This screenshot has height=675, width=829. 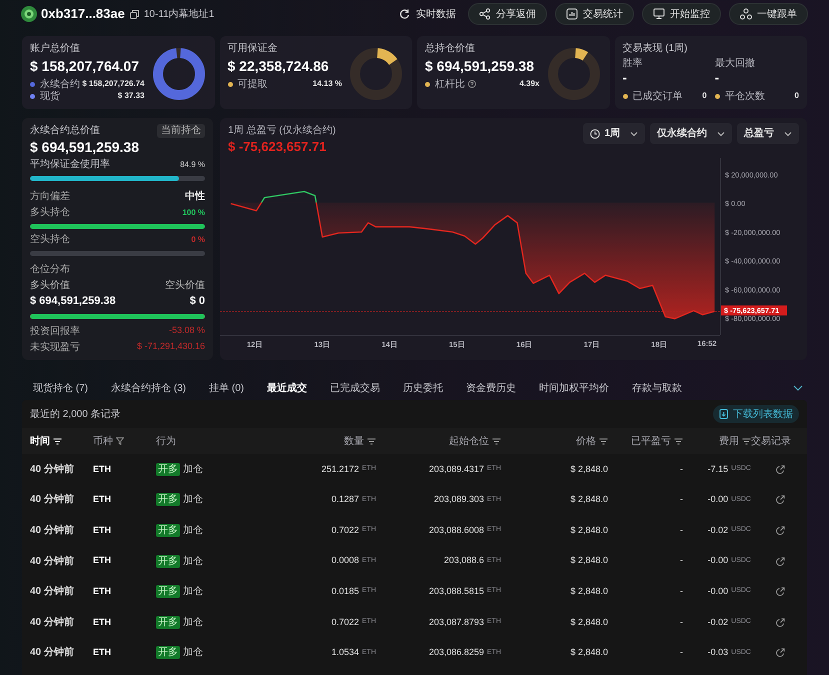 What do you see at coordinates (55, 347) in the screenshot?
I see `metric-label: 未实现盈亏` at bounding box center [55, 347].